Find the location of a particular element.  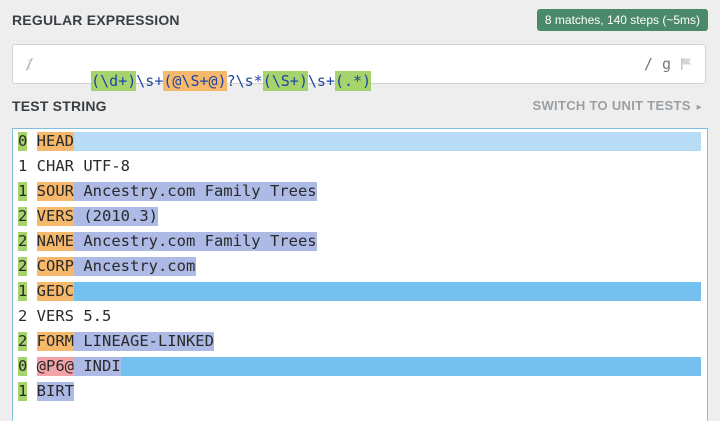

test-line: 0 @P6@ INDI is located at coordinates (360, 366).